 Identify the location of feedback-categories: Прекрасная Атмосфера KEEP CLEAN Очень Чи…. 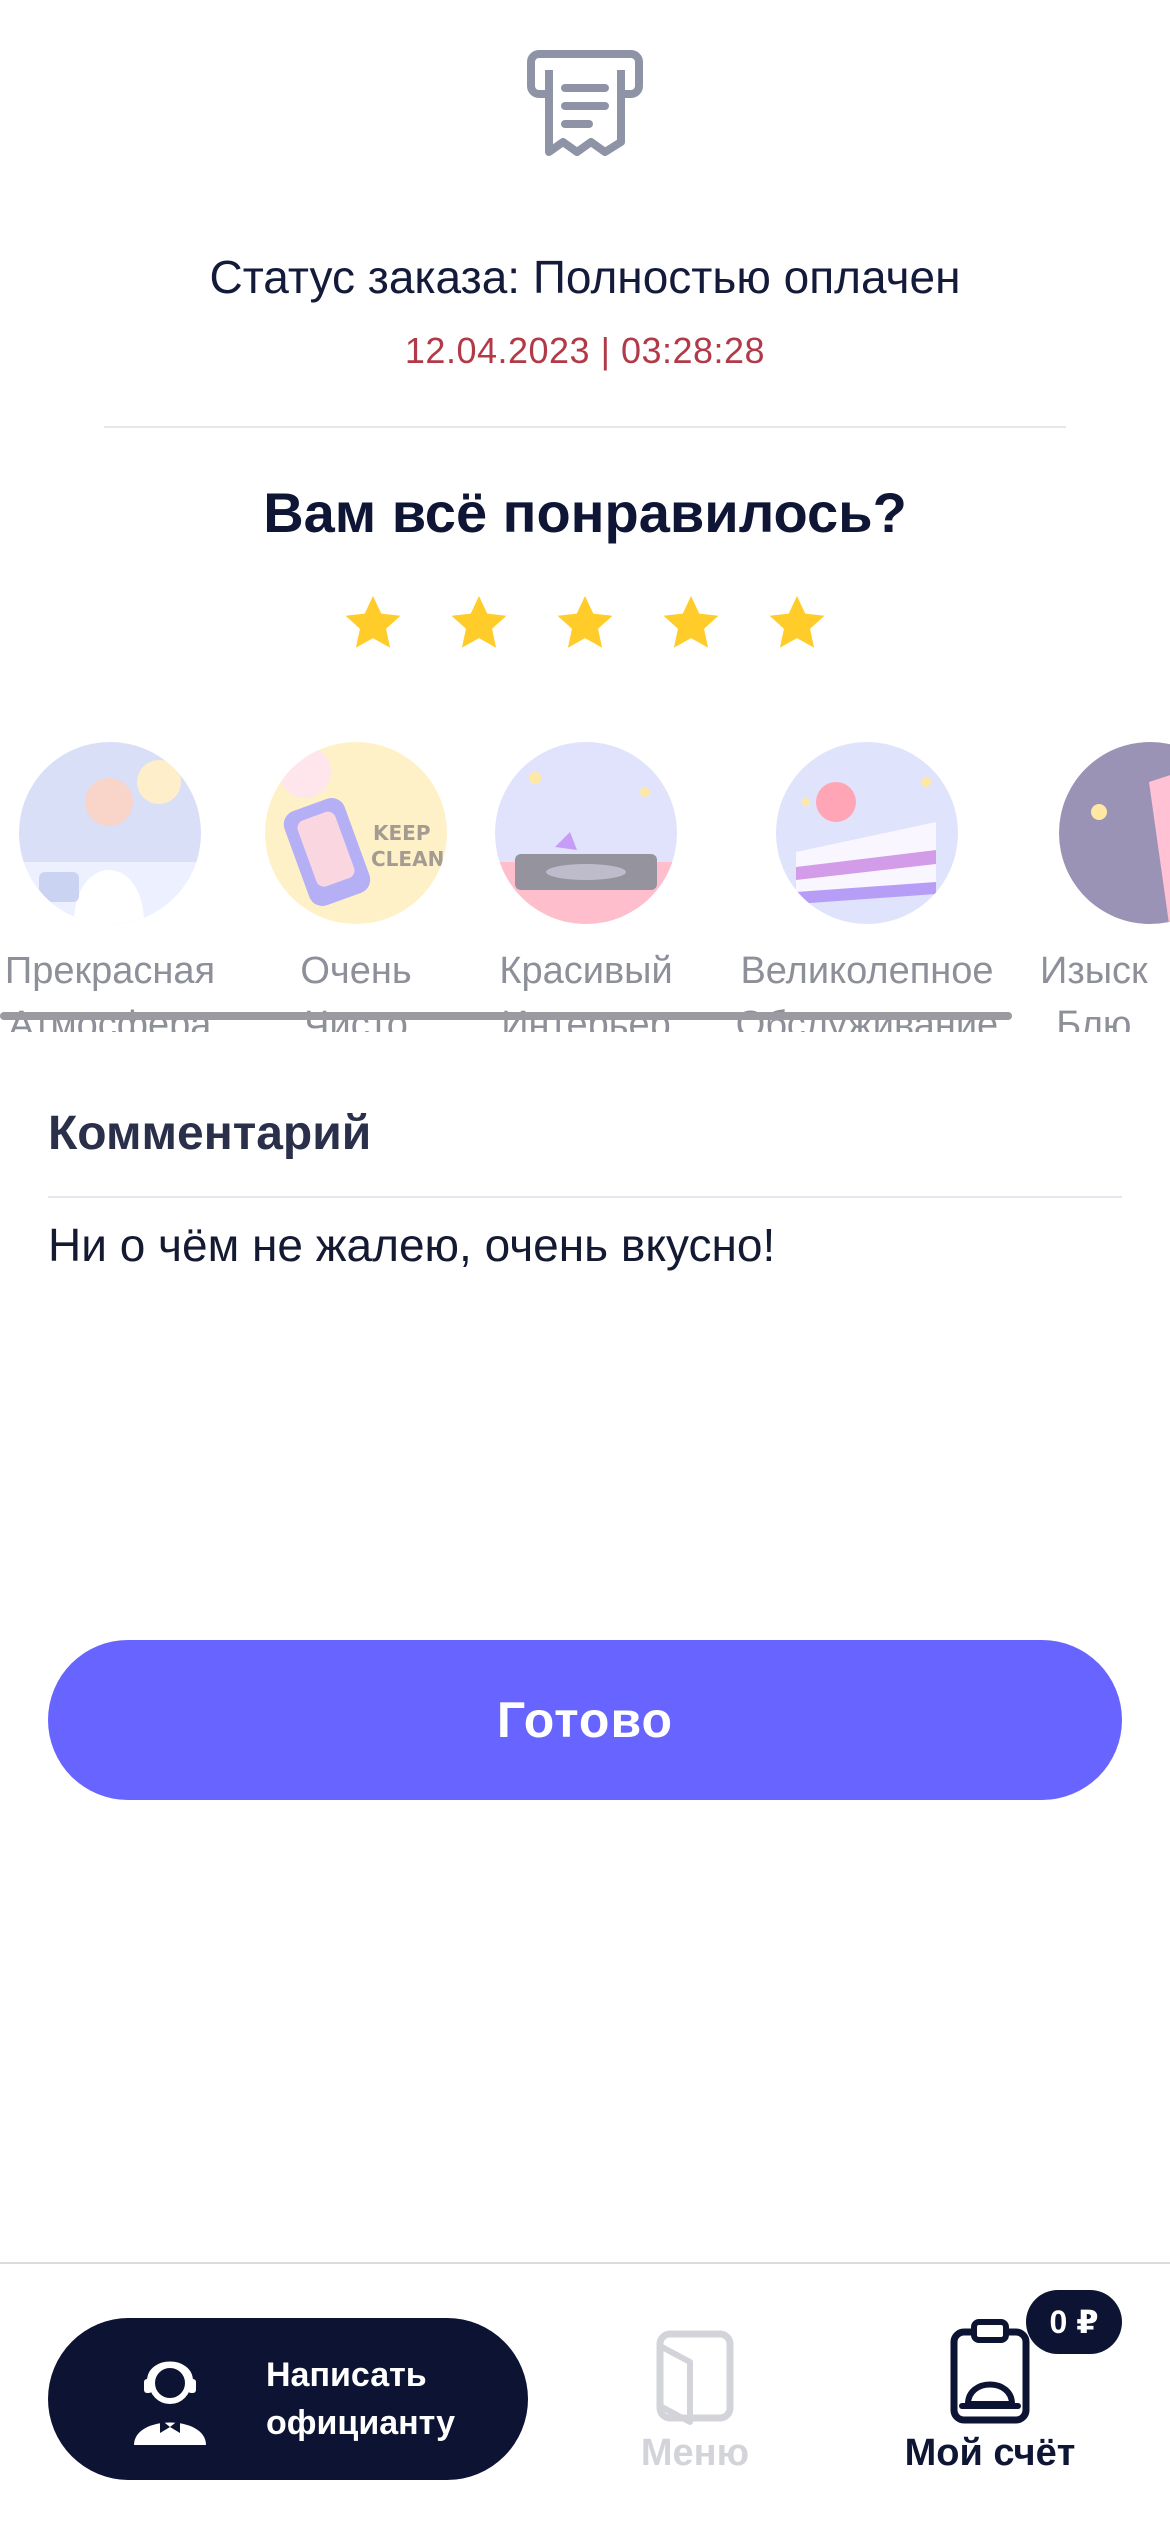
(585, 887).